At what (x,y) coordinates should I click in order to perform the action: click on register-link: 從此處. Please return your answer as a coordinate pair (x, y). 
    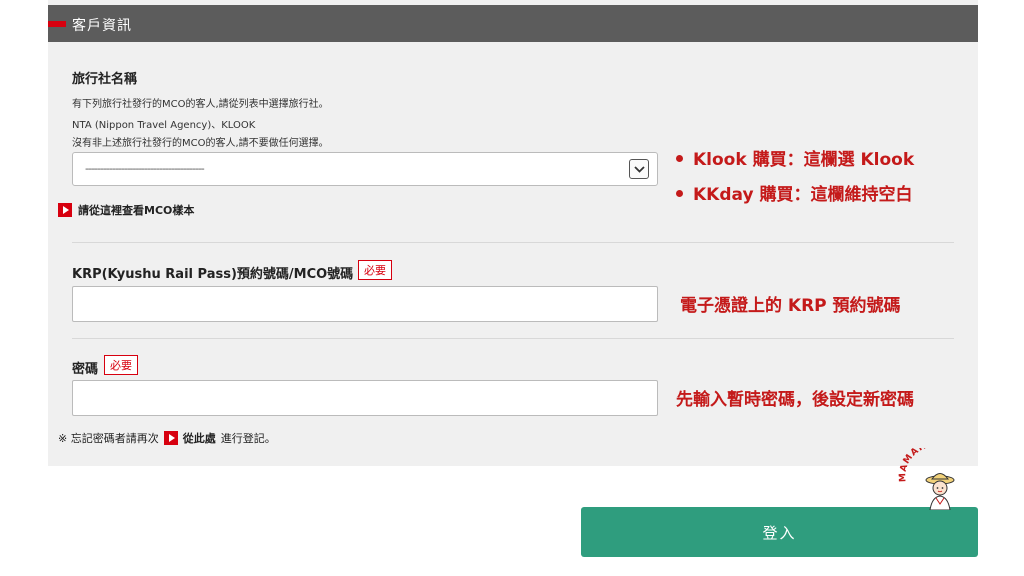
    Looking at the image, I should click on (199, 438).